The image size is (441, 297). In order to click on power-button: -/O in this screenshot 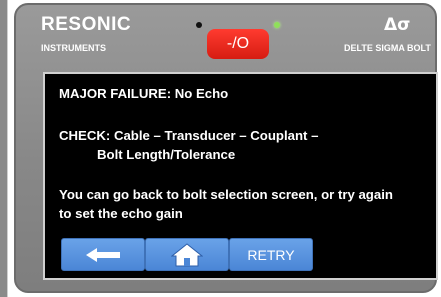, I will do `click(238, 44)`.